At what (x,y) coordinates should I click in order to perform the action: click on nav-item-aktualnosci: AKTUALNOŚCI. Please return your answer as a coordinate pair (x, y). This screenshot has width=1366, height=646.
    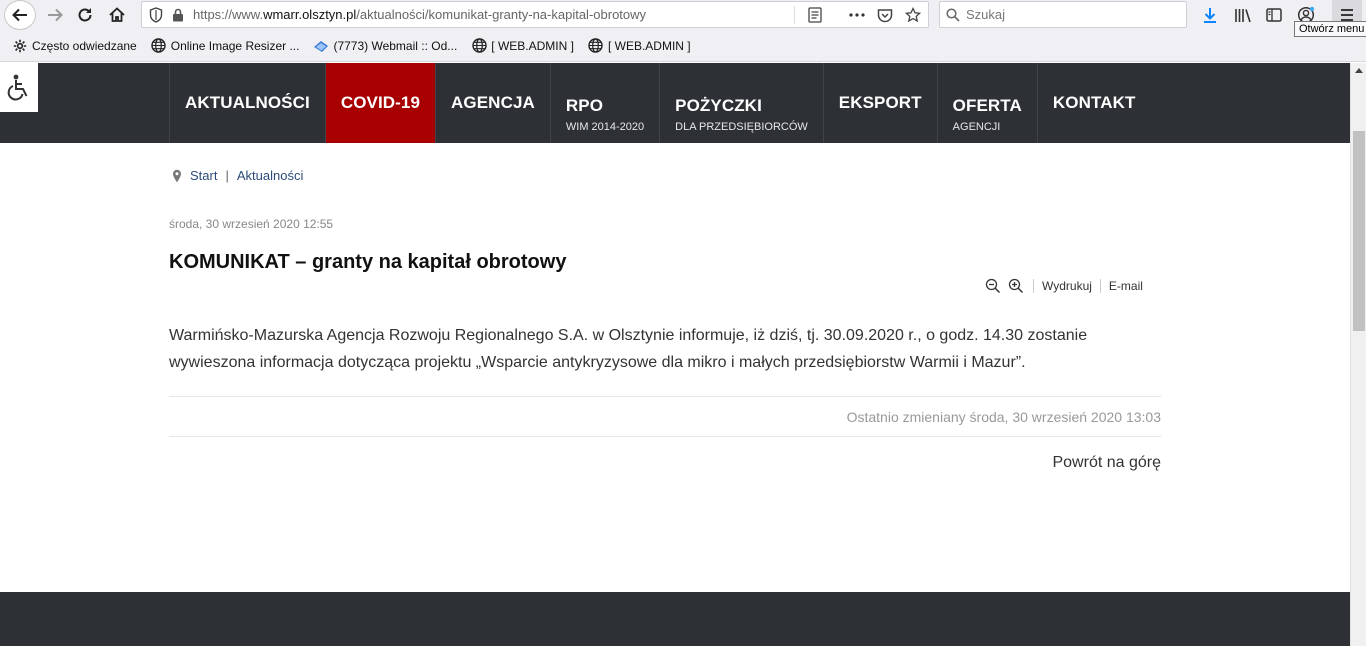
    Looking at the image, I should click on (247, 103).